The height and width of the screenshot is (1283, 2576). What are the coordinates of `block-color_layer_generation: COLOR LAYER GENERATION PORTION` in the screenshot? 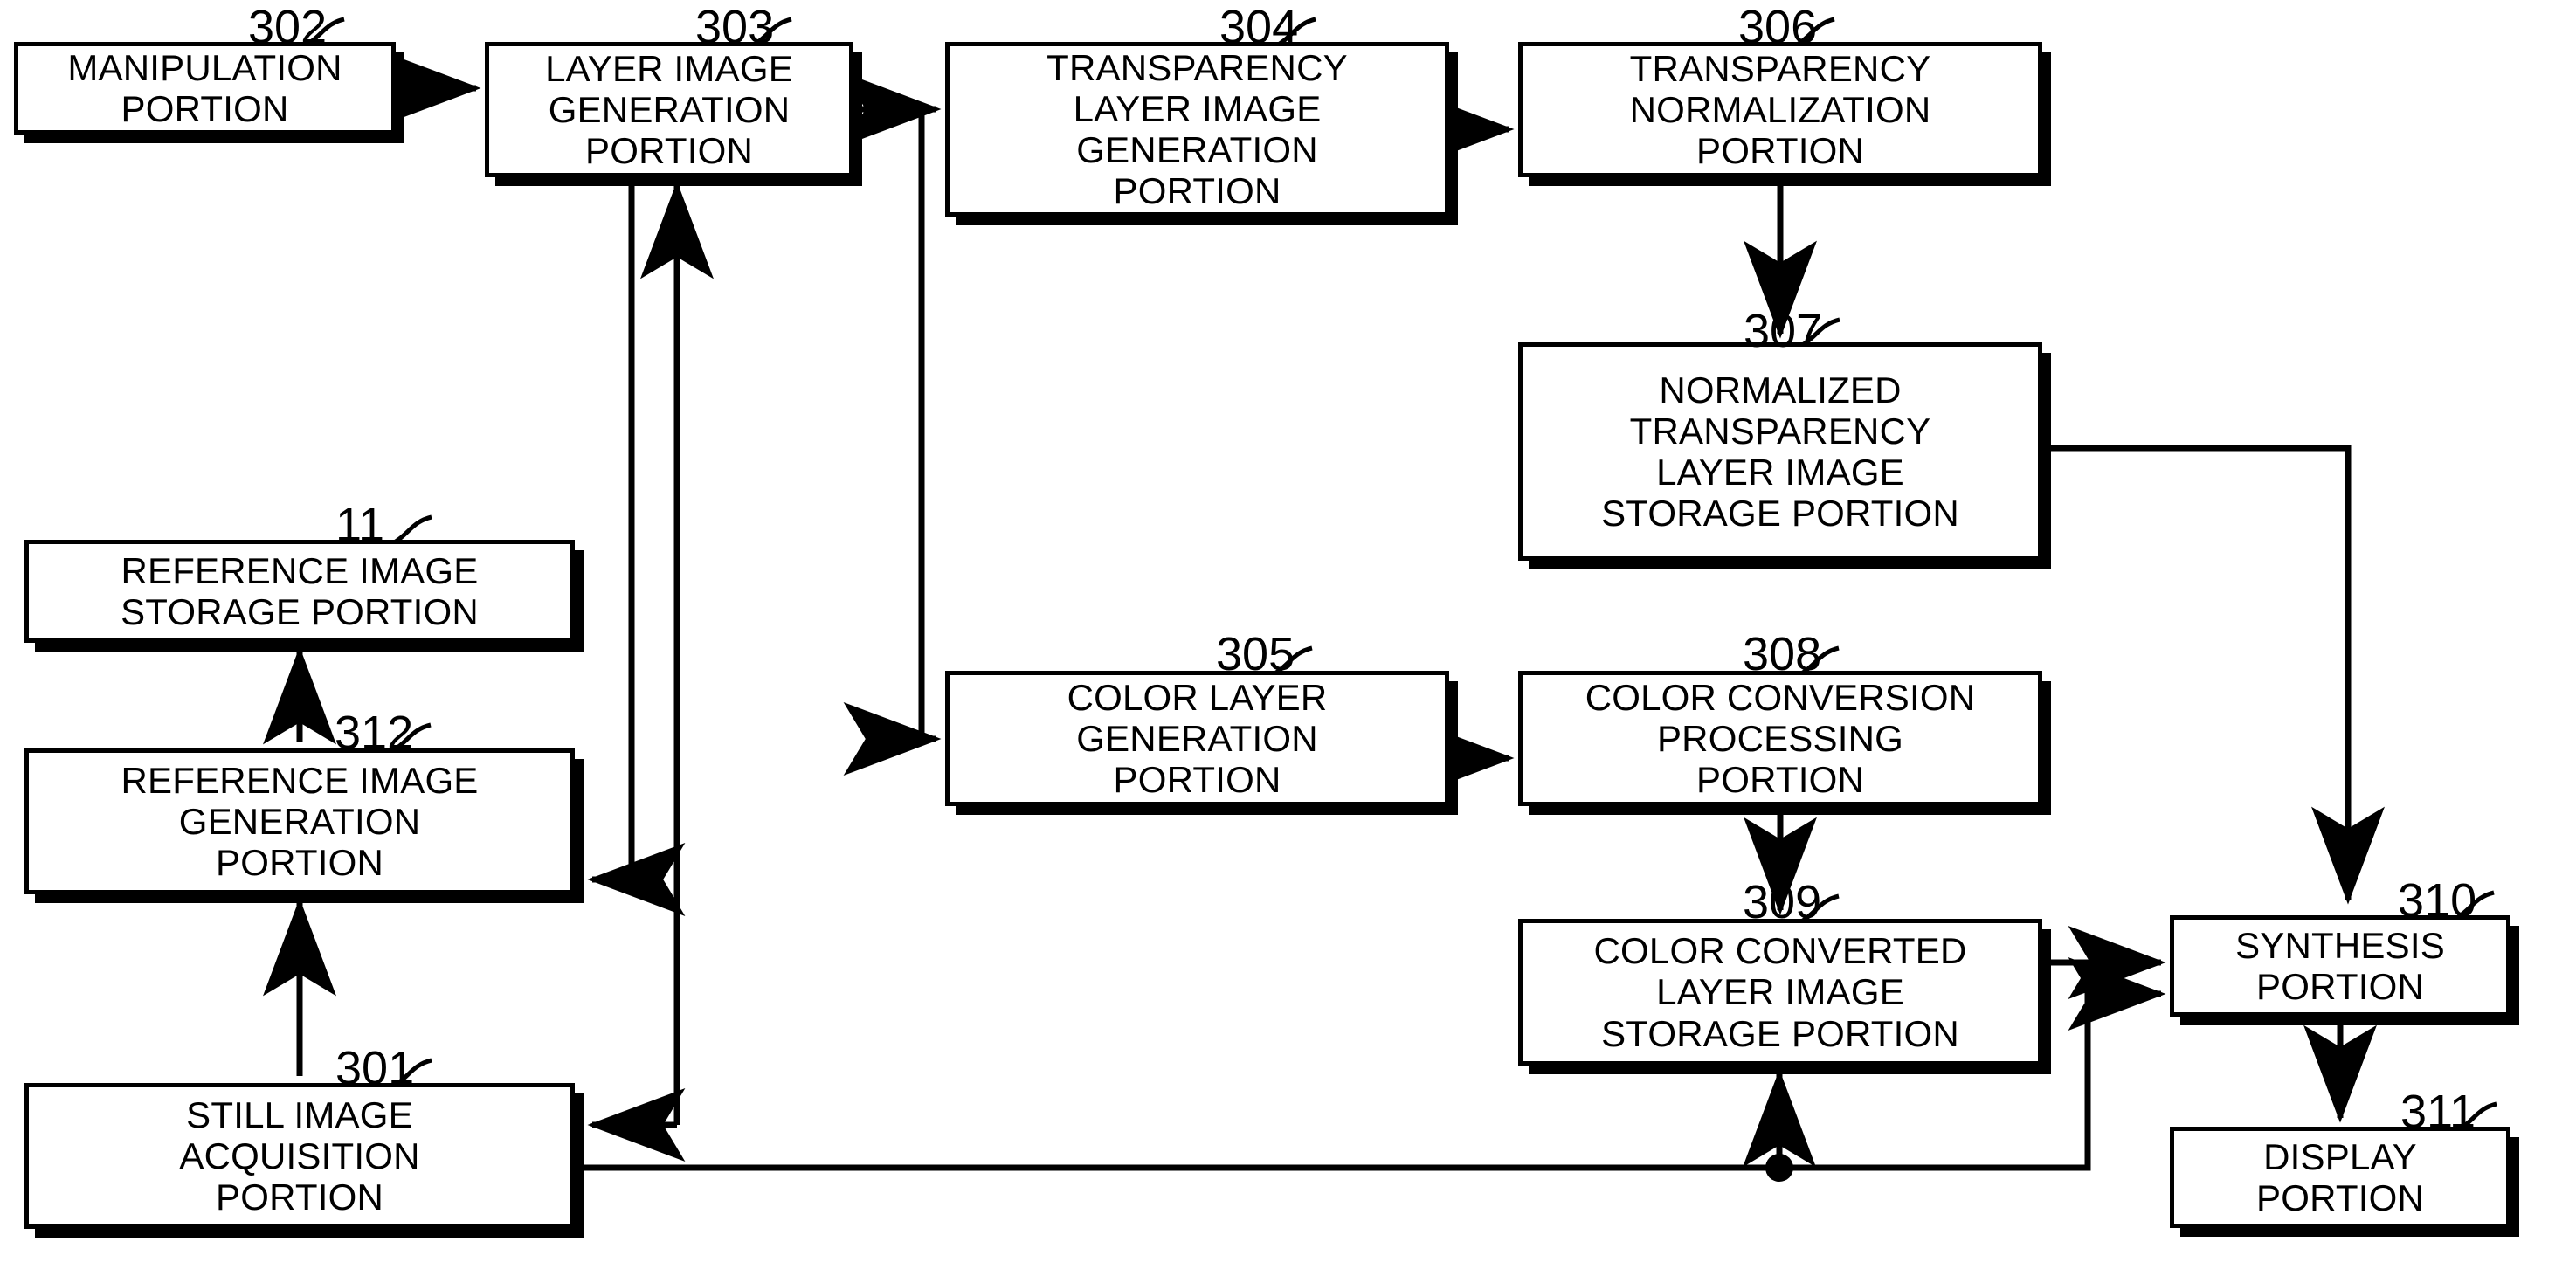 It's located at (1197, 738).